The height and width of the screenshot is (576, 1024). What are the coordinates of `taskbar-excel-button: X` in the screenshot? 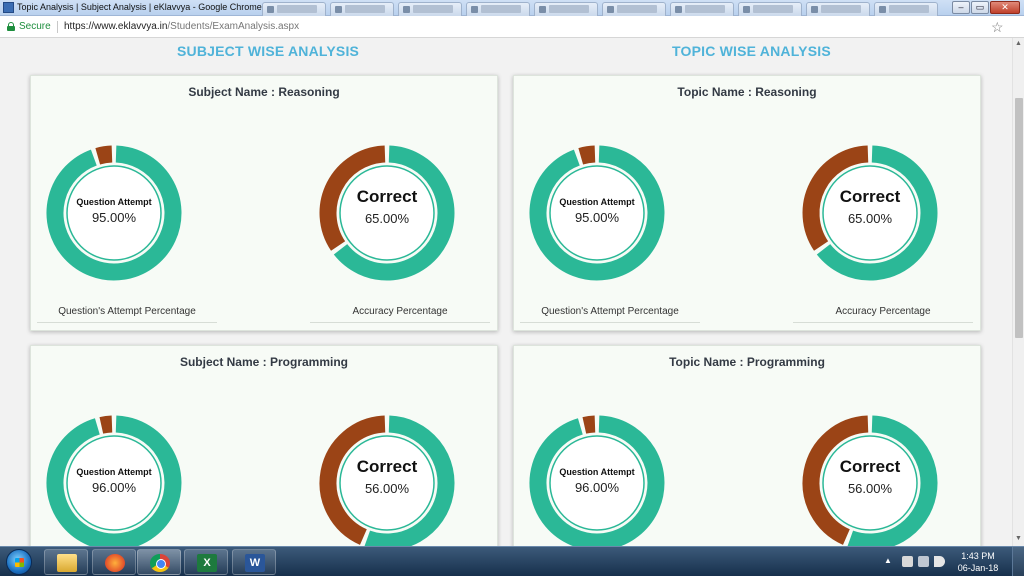 It's located at (206, 562).